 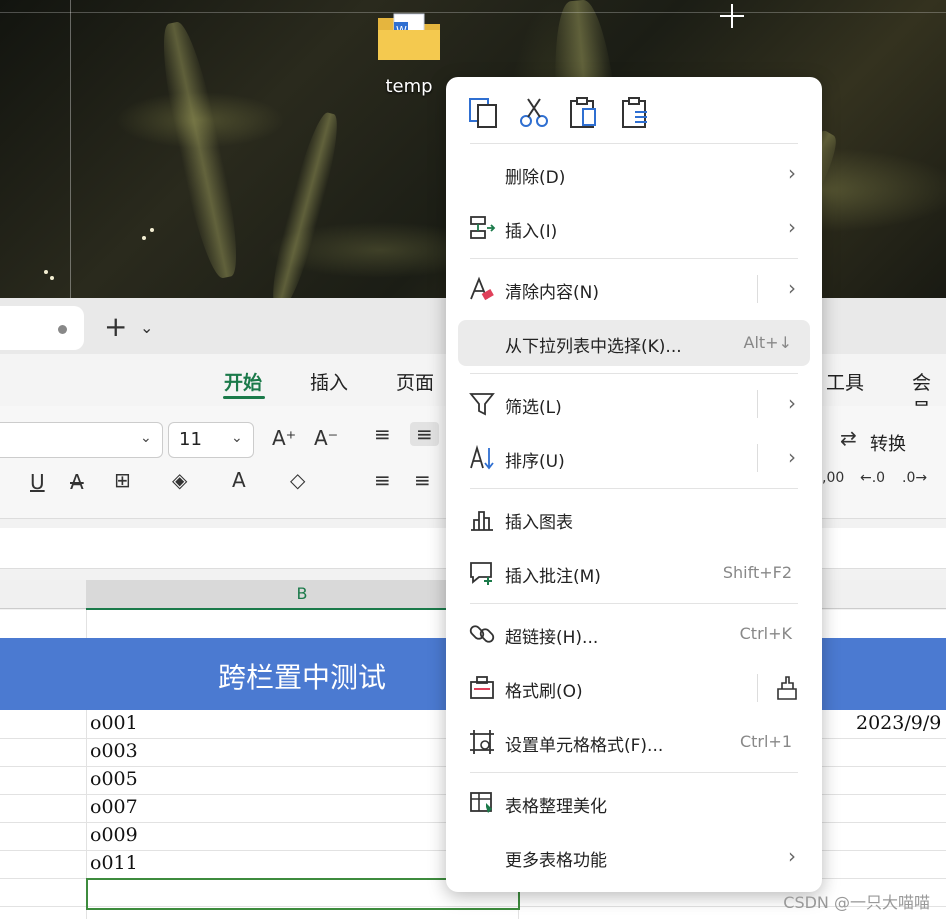 I want to click on menu-item-label: 排序(U), so click(x=535, y=462).